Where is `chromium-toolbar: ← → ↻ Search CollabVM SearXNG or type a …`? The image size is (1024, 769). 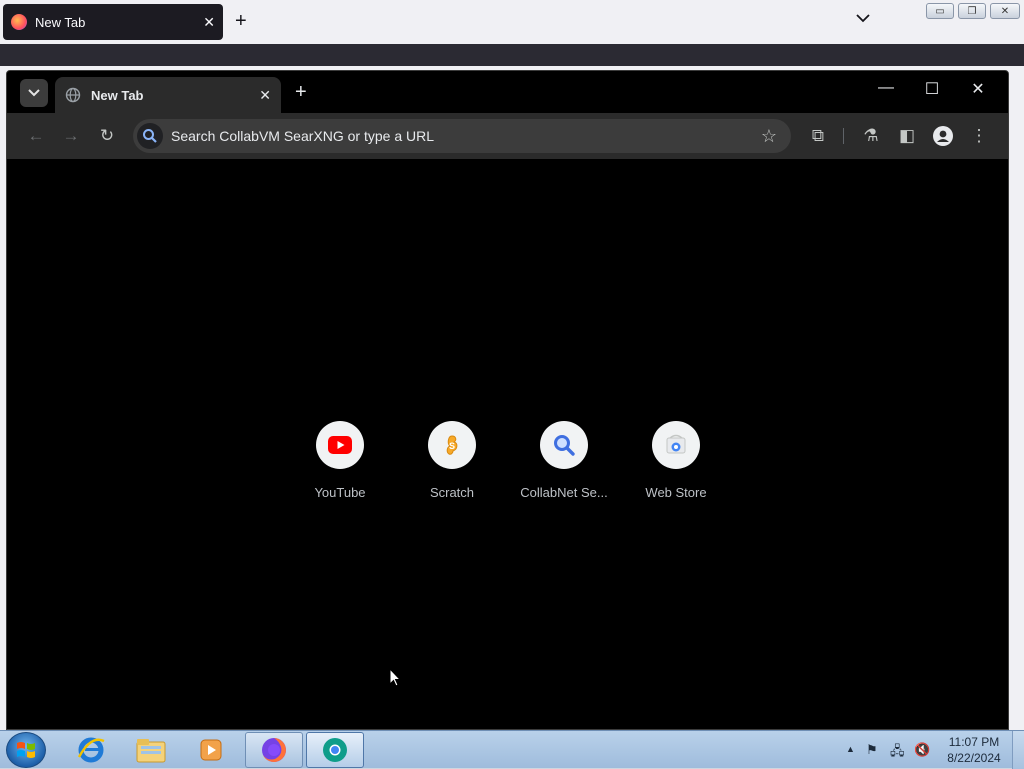
chromium-toolbar: ← → ↻ Search CollabVM SearXNG or type a … is located at coordinates (507, 136).